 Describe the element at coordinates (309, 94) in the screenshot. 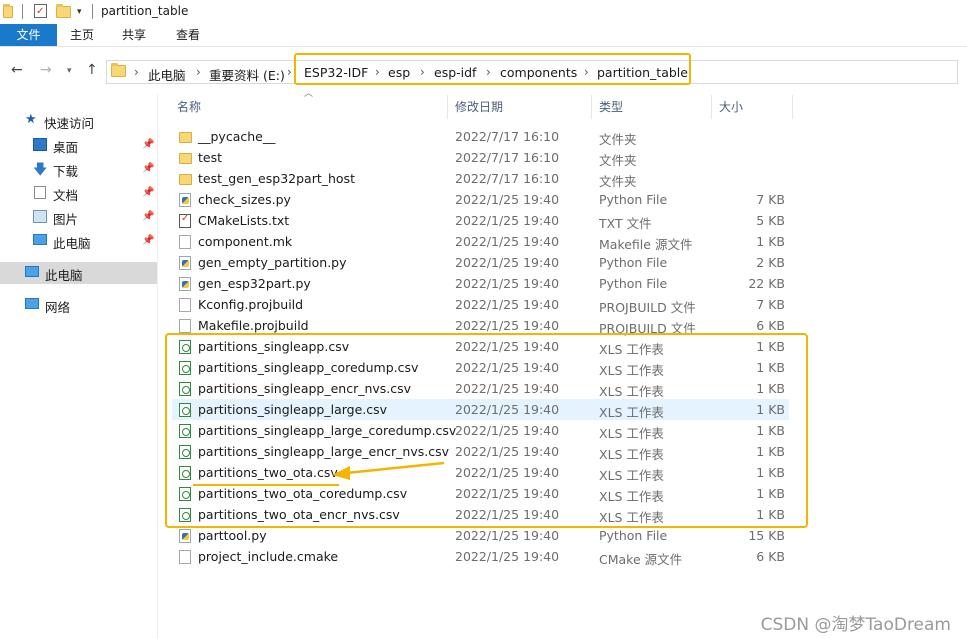

I see `sort-up-icon: ︿` at that location.